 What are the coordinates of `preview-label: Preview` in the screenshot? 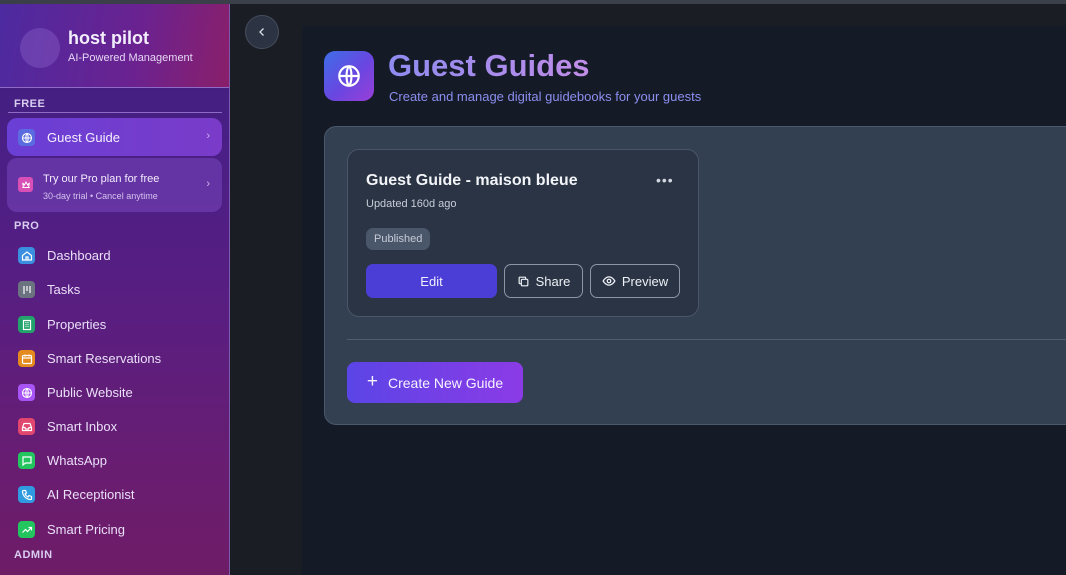 It's located at (645, 281).